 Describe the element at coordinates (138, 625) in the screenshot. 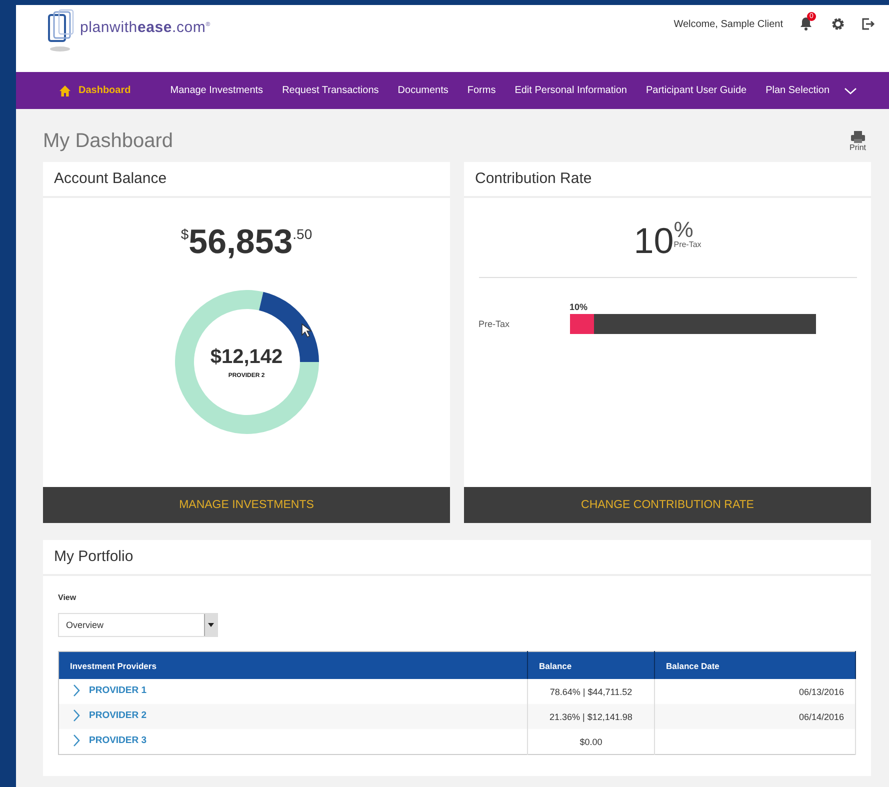

I see `view-dropdown: Overview` at that location.